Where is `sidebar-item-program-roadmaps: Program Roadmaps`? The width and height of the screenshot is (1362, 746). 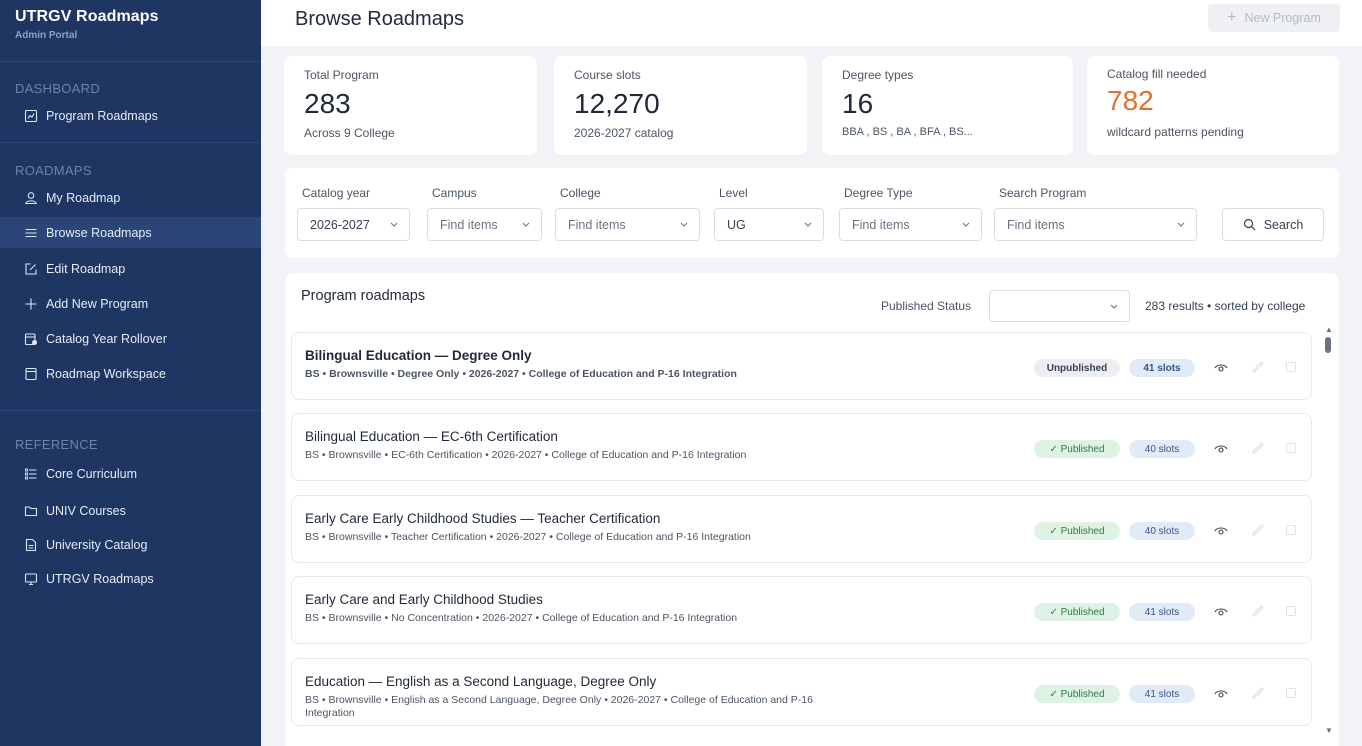 sidebar-item-program-roadmaps: Program Roadmaps is located at coordinates (130, 115).